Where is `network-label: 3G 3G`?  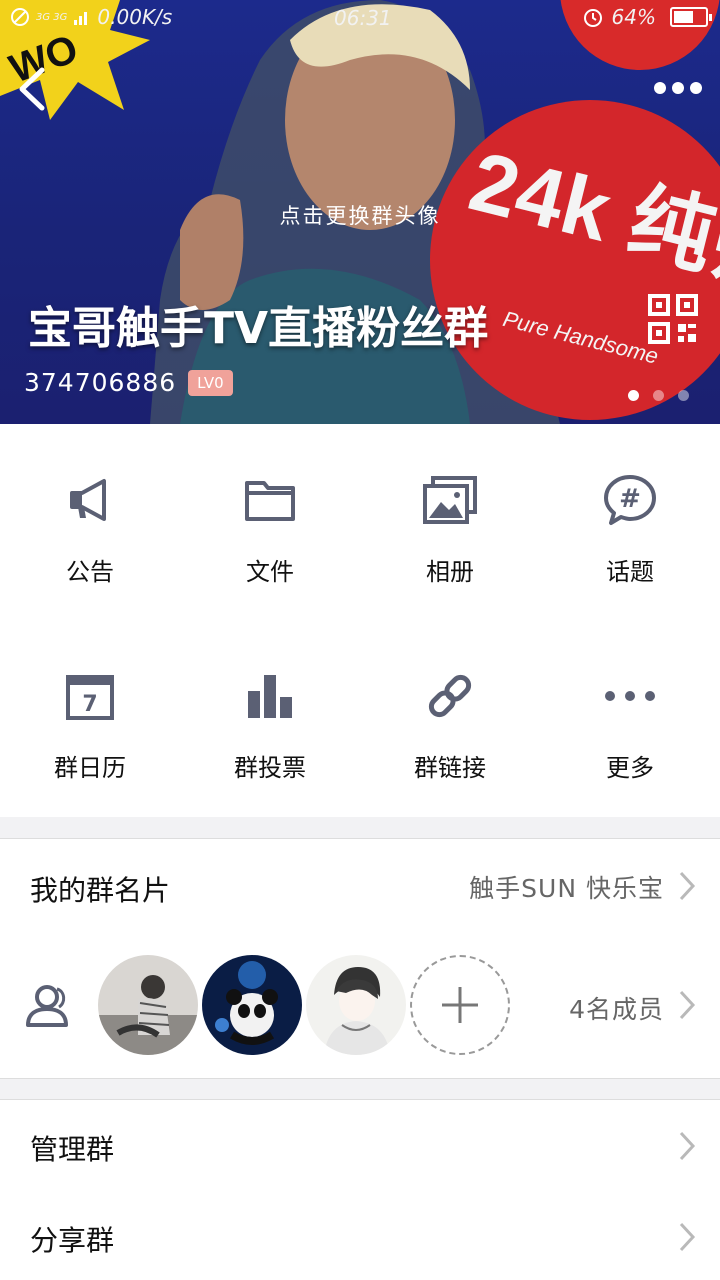 network-label: 3G 3G is located at coordinates (52, 17).